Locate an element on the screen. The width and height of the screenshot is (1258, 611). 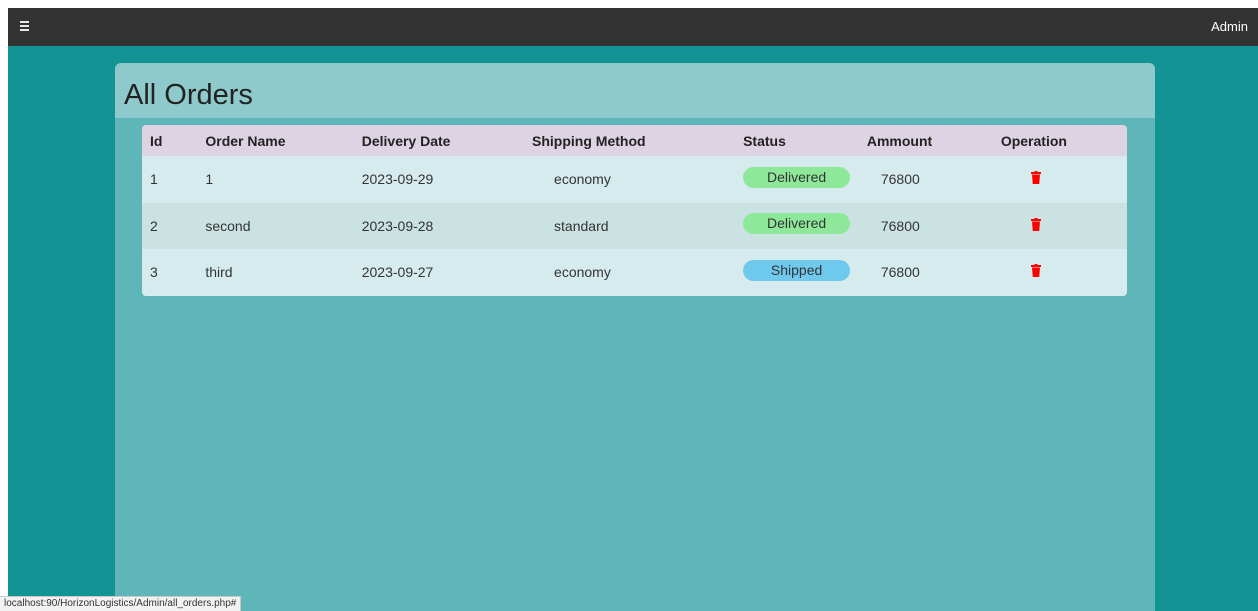
header-id: Id is located at coordinates (156, 140).